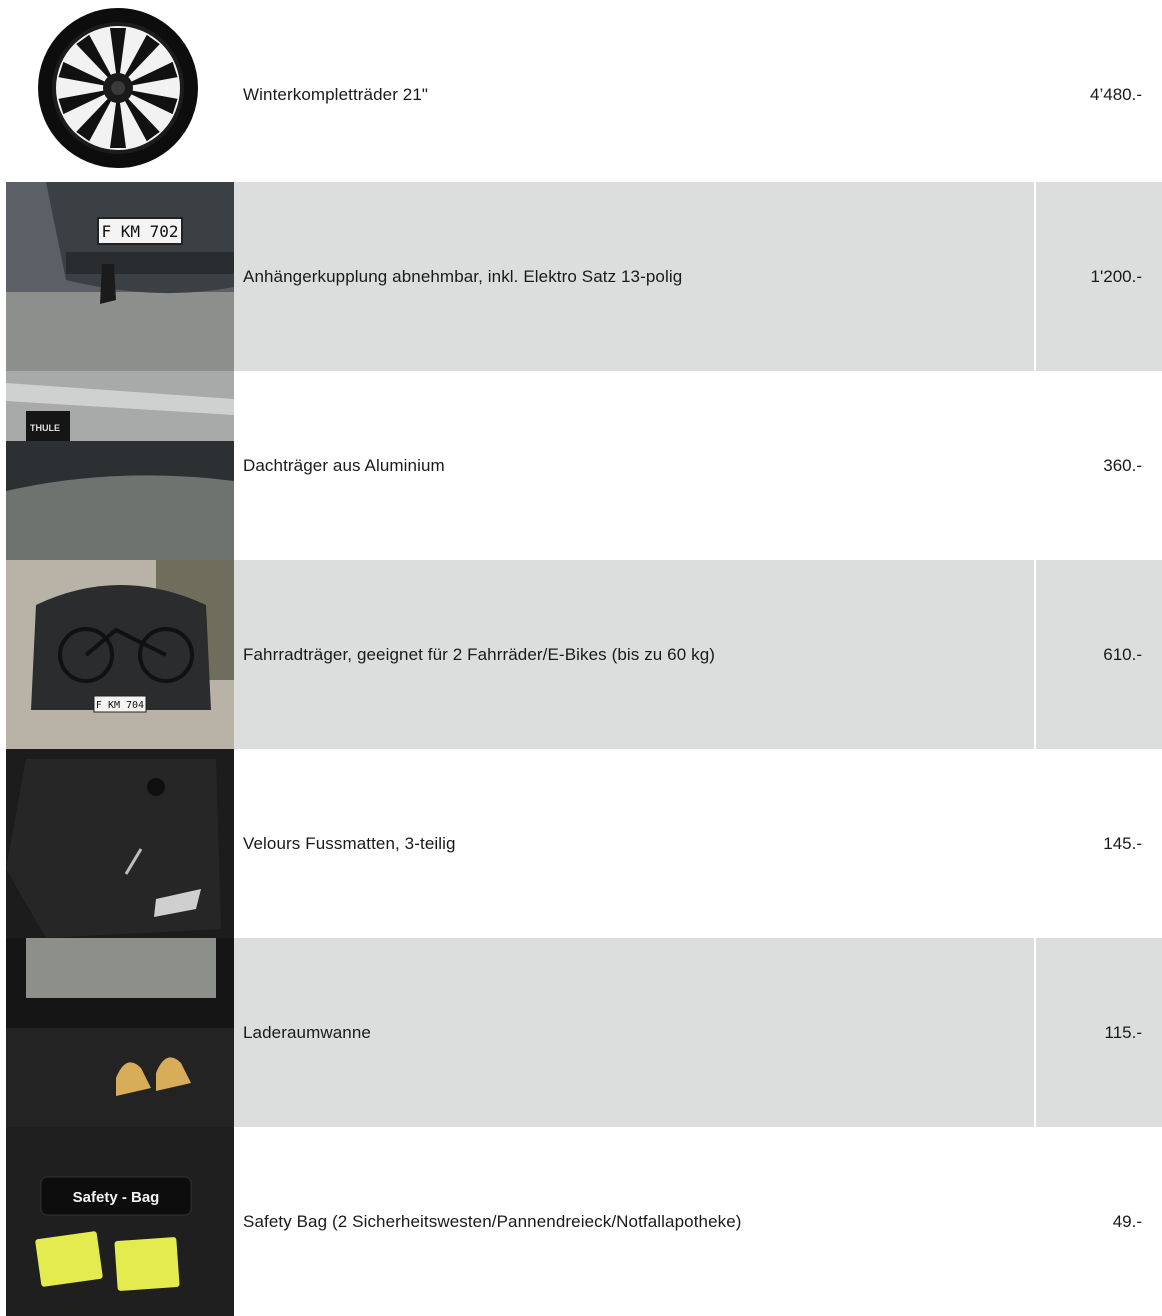 This screenshot has height=1316, width=1162. Describe the element at coordinates (120, 654) in the screenshot. I see `bike-carrier-image: F KM 704` at that location.